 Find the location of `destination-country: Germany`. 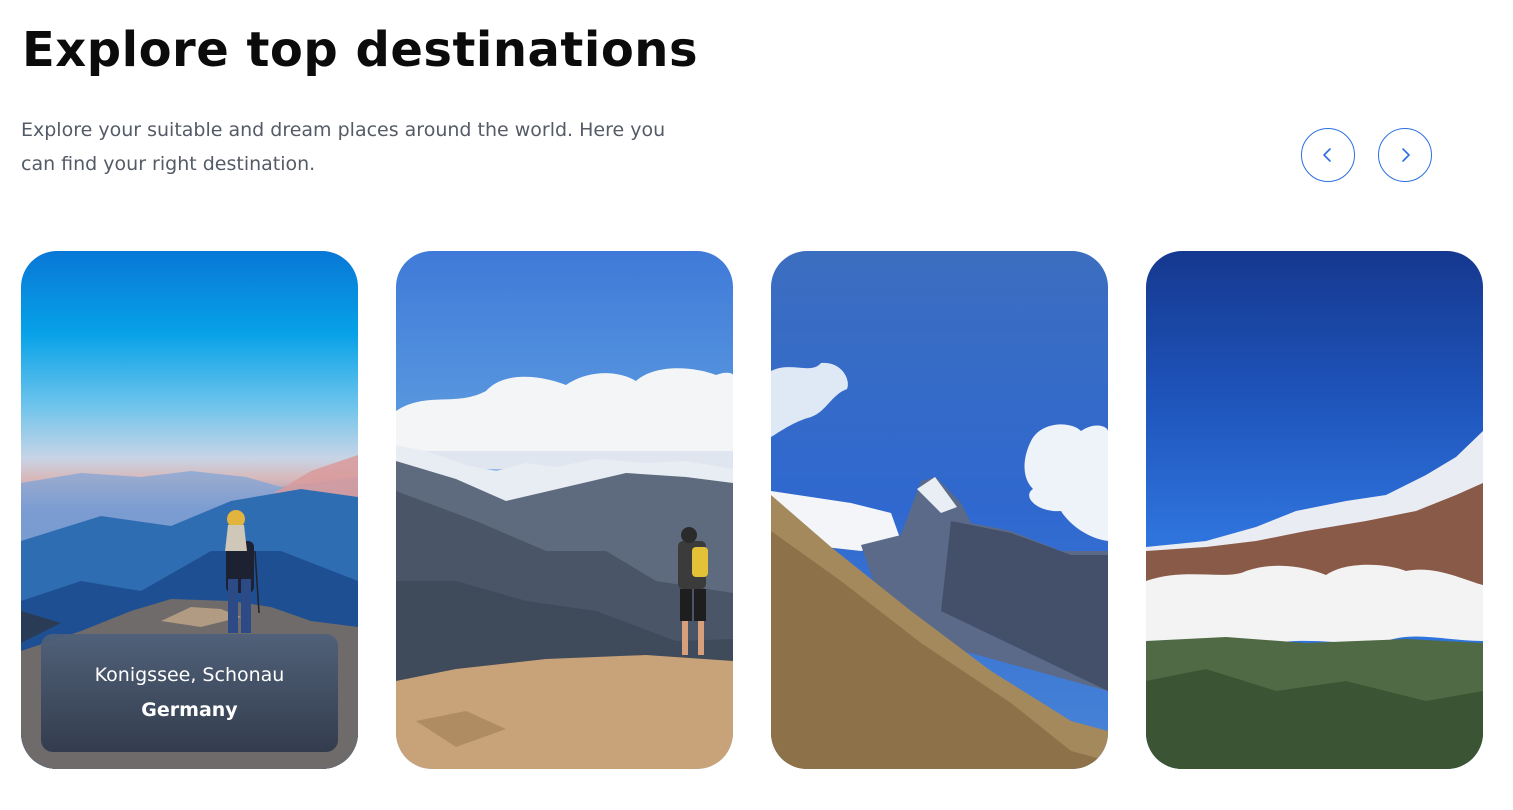

destination-country: Germany is located at coordinates (189, 709).